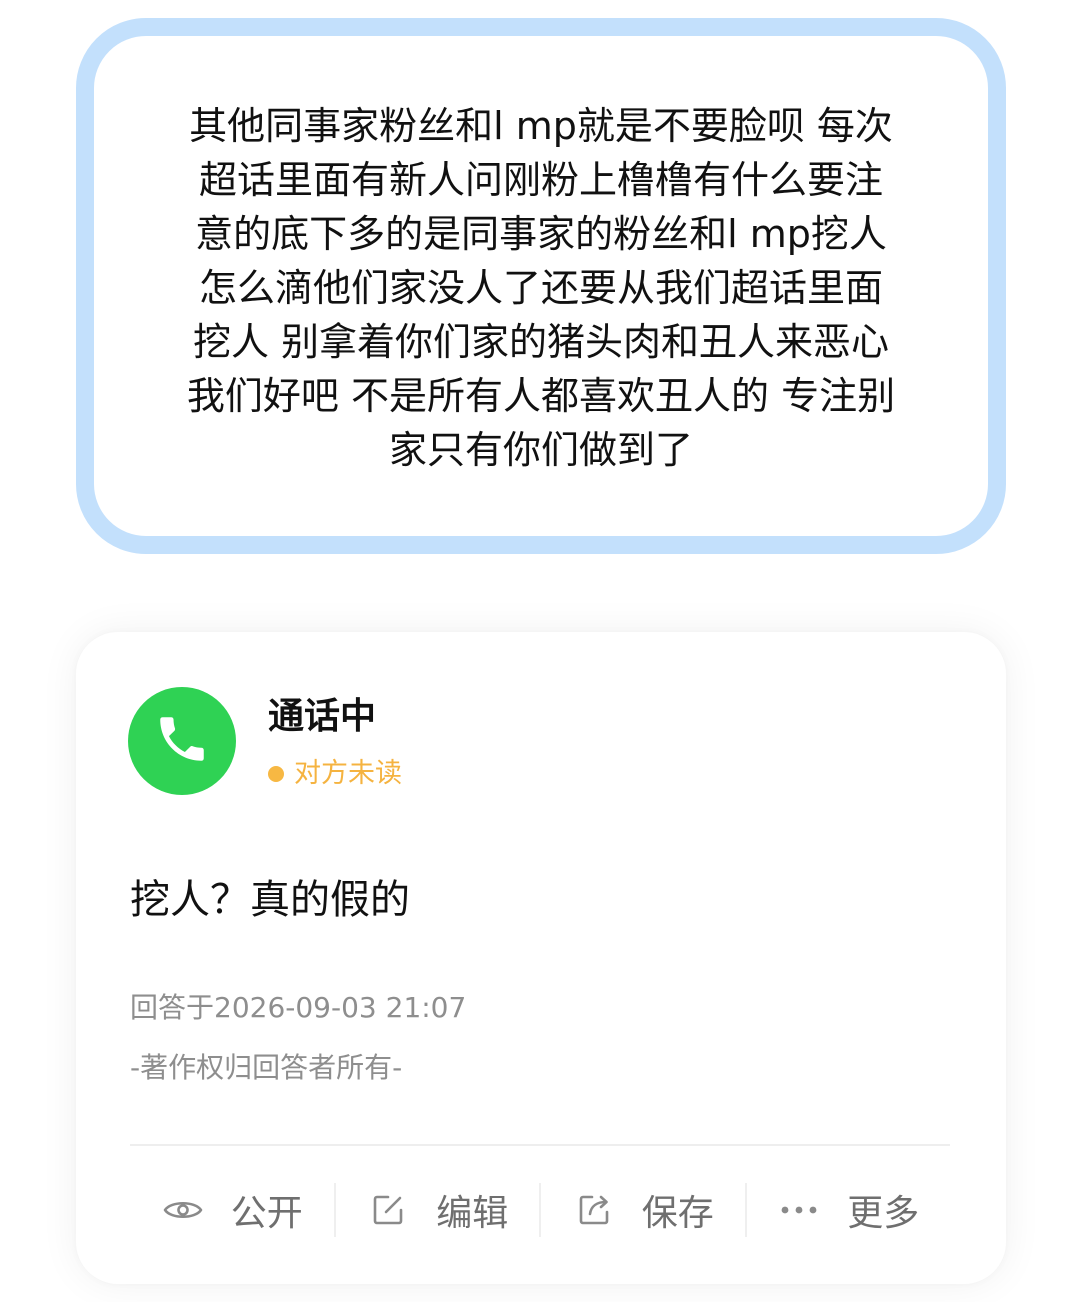 This screenshot has width=1080, height=1302. What do you see at coordinates (540, 1145) in the screenshot?
I see `divider` at bounding box center [540, 1145].